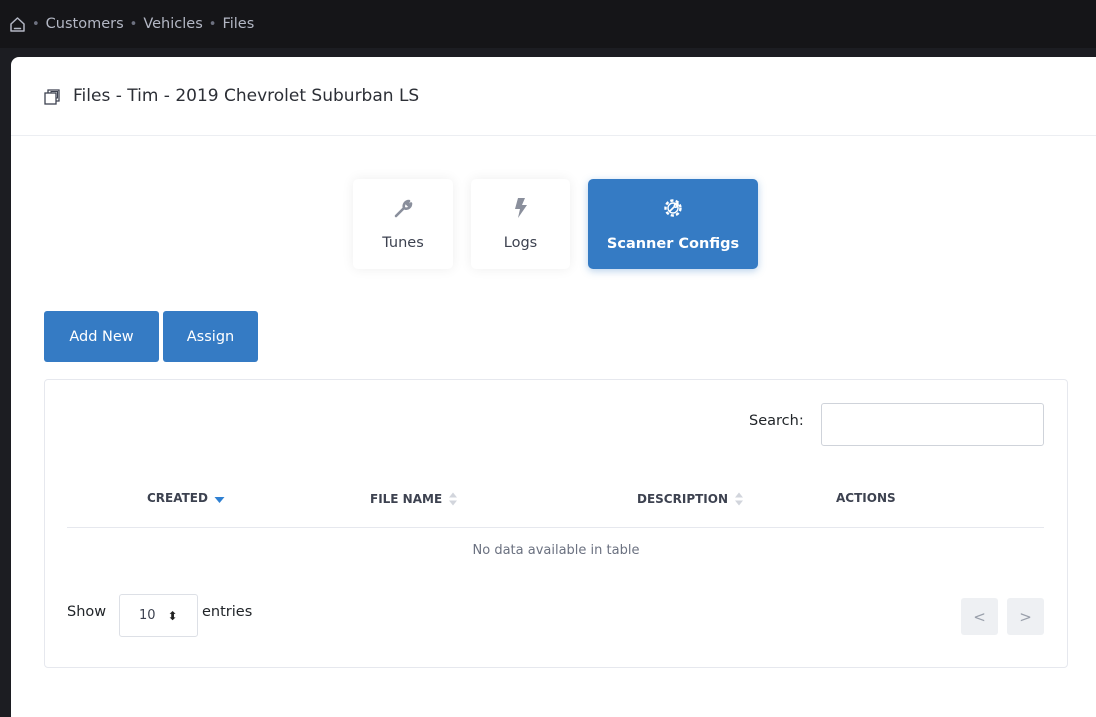  What do you see at coordinates (548, 24) in the screenshot?
I see `top-bar: • Customers • Vehicles • Files` at bounding box center [548, 24].